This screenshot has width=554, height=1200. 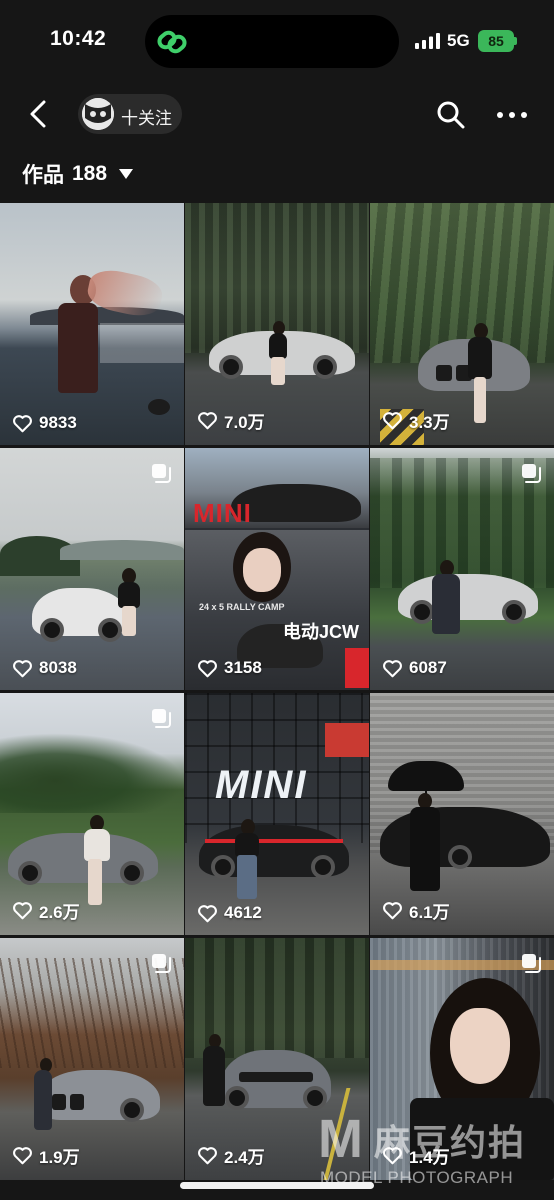 I want to click on like-count-text: 2.6万, so click(x=59, y=912).